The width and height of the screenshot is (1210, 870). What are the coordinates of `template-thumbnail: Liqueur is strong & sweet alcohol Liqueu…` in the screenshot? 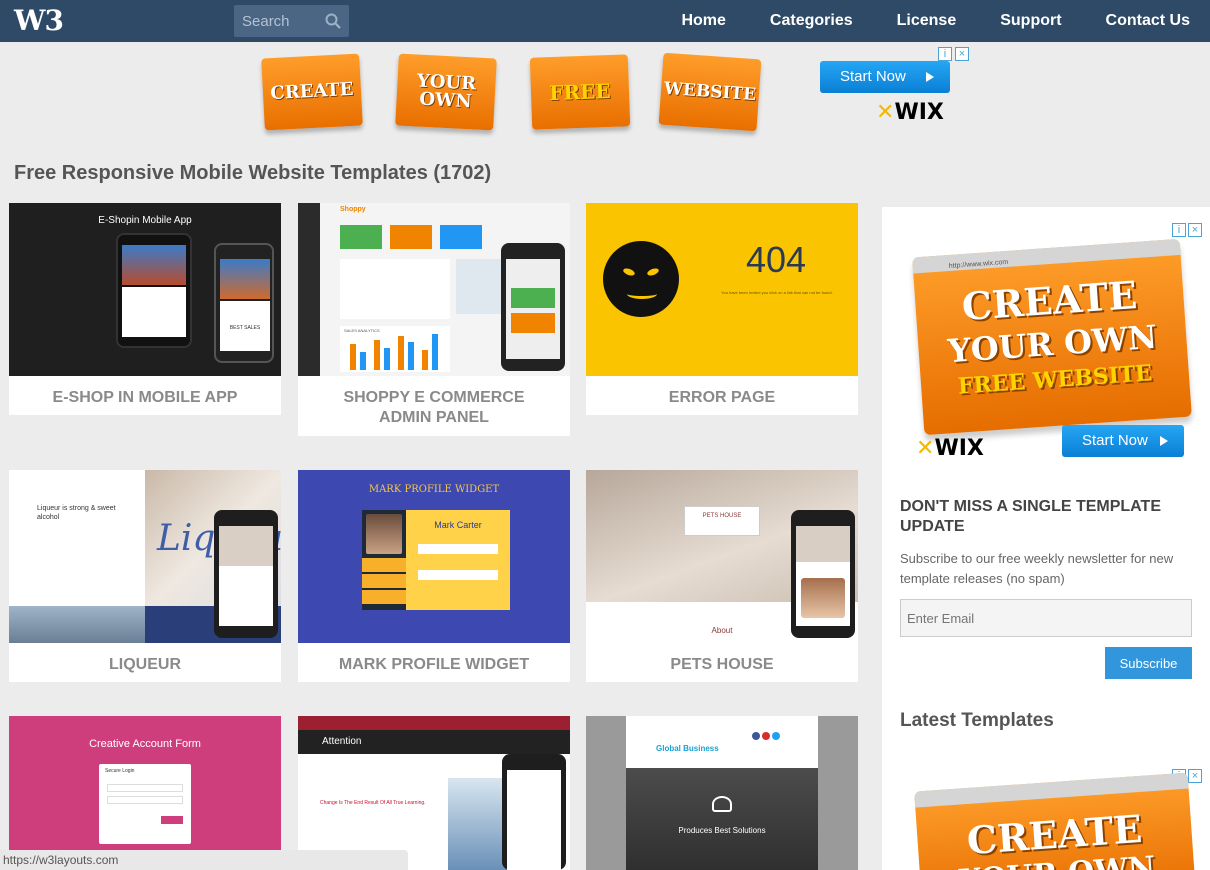 It's located at (145, 556).